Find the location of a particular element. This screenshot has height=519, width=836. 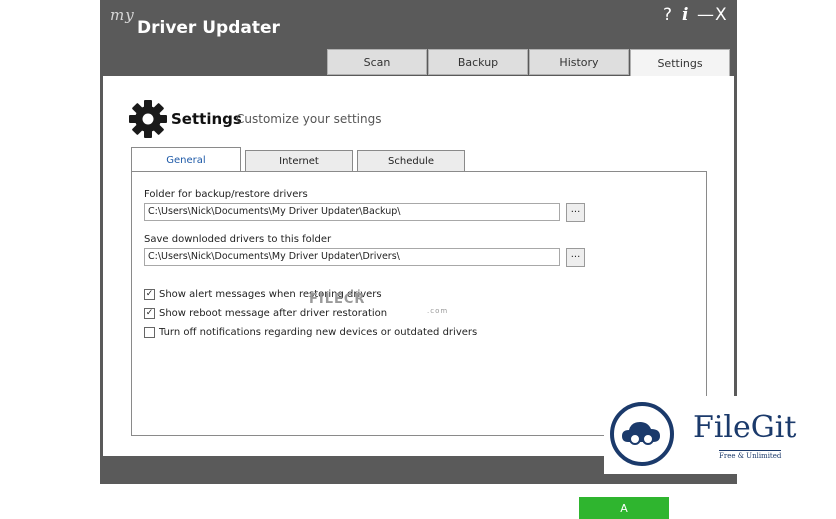

filegit-name: FileGit is located at coordinates (745, 427).